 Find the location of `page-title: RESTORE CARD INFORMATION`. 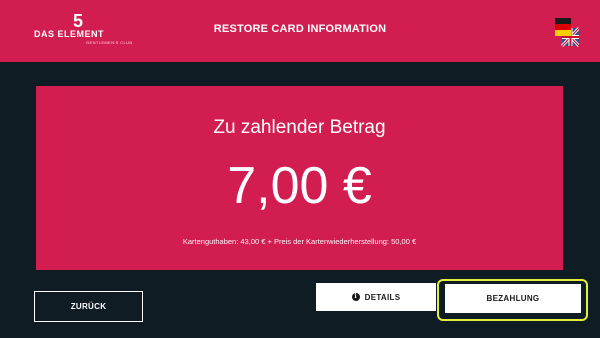

page-title: RESTORE CARD INFORMATION is located at coordinates (300, 29).